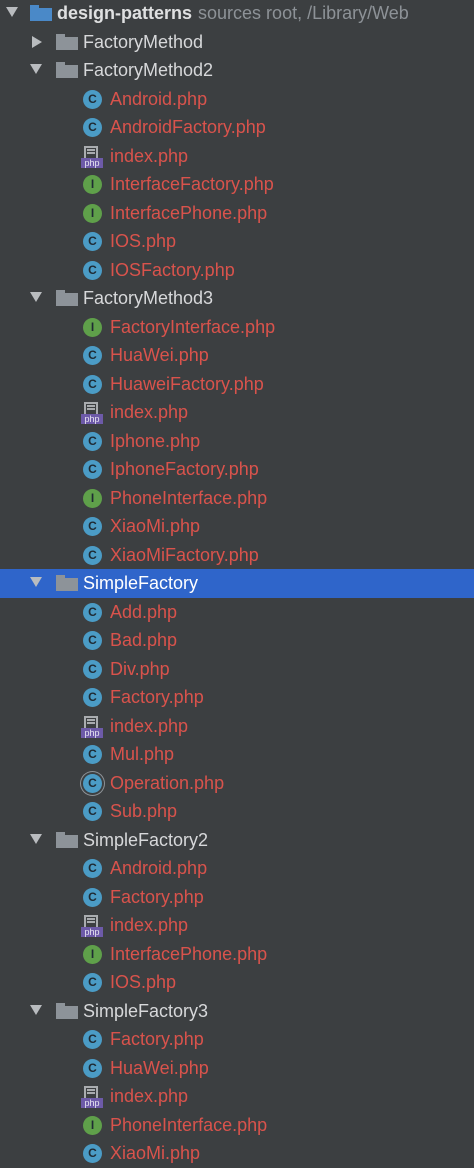  Describe the element at coordinates (237, 669) in the screenshot. I see `tree-file-row: C Div.php` at that location.